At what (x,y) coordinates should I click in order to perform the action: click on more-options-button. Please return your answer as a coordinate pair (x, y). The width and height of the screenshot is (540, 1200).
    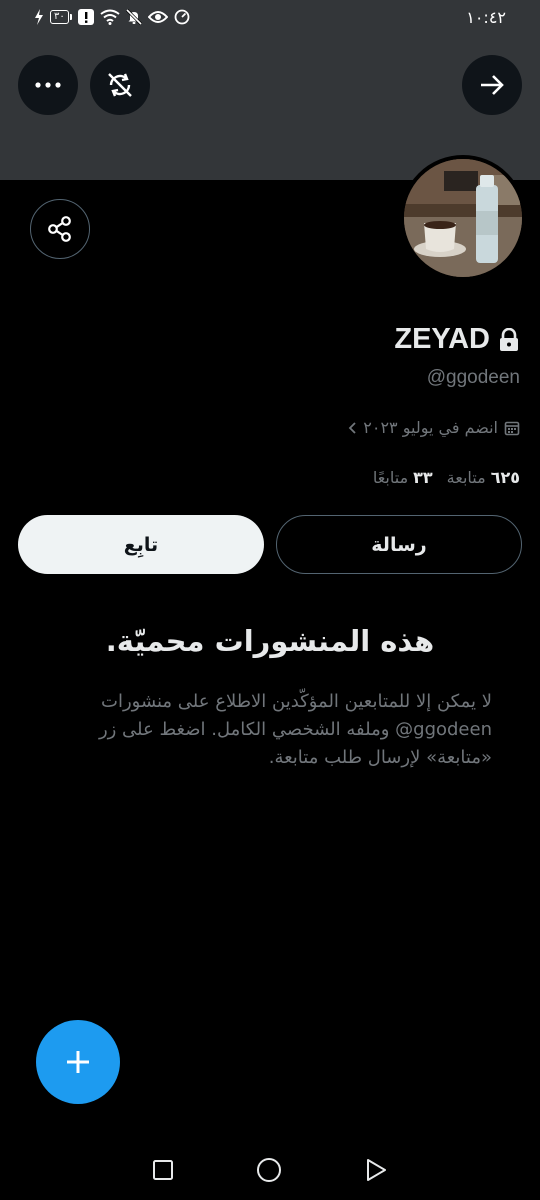
    Looking at the image, I should click on (48, 85).